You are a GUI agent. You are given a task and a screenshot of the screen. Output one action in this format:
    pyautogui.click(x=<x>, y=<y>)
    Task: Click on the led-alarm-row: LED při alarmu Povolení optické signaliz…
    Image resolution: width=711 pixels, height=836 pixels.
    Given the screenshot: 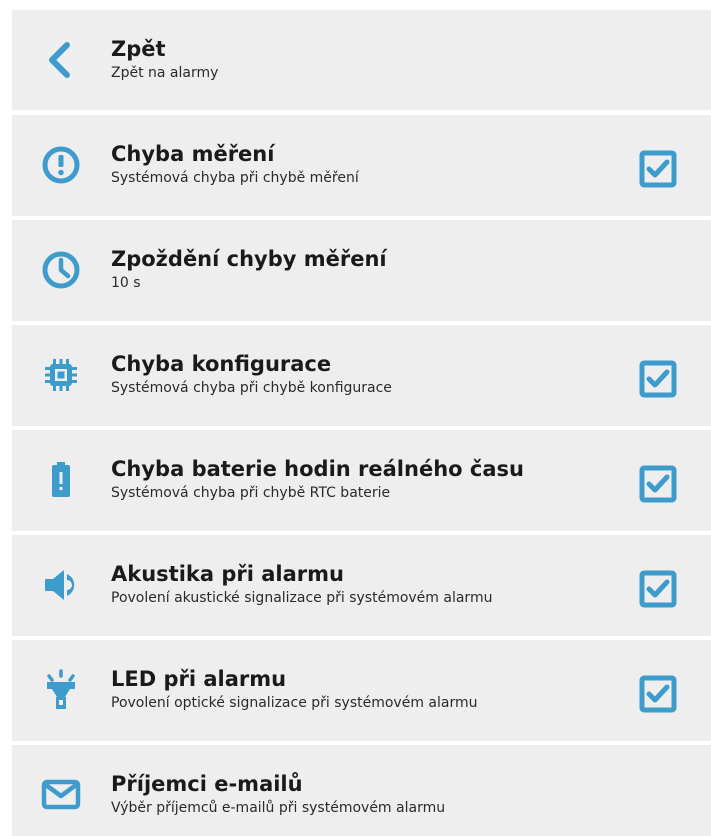 What is the action you would take?
    pyautogui.click(x=361, y=690)
    